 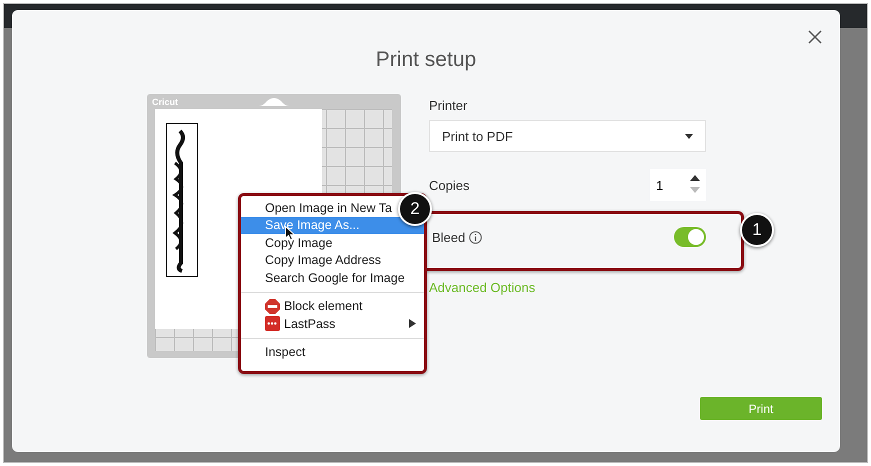 I want to click on info-icon, so click(x=475, y=237).